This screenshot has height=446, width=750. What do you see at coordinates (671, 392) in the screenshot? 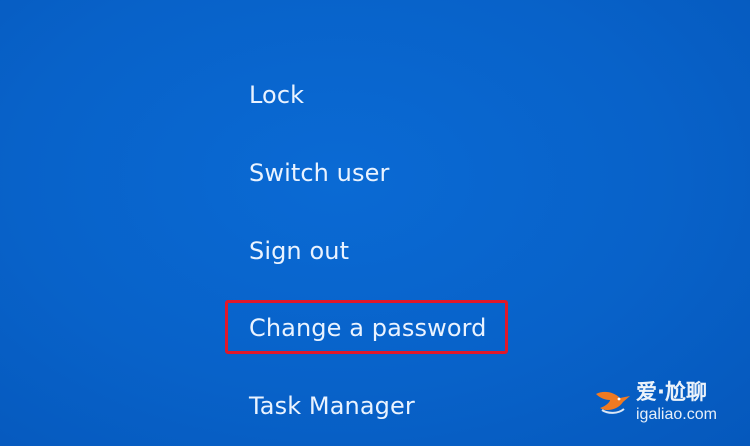
I see `watermark-chinese-text: 爱·尬聊` at bounding box center [671, 392].